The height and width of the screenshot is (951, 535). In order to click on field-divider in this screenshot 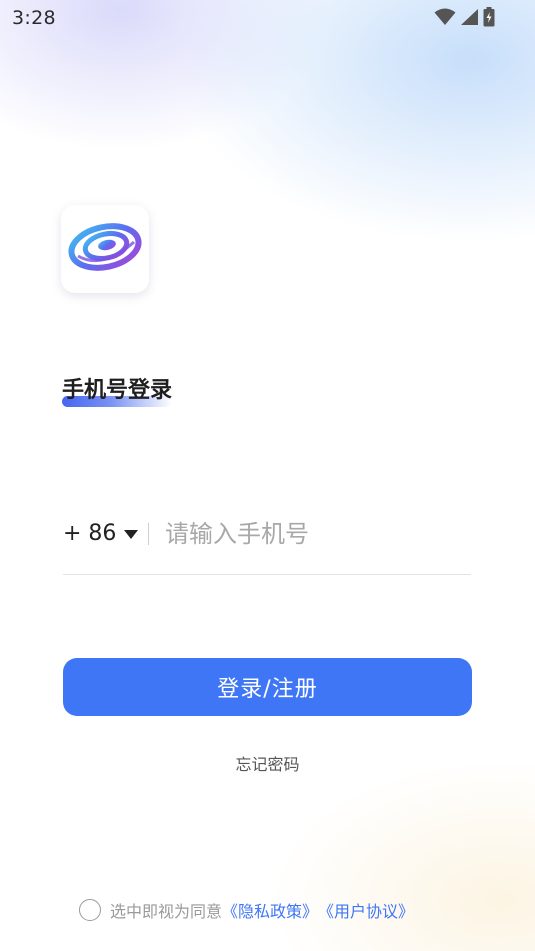, I will do `click(148, 534)`.